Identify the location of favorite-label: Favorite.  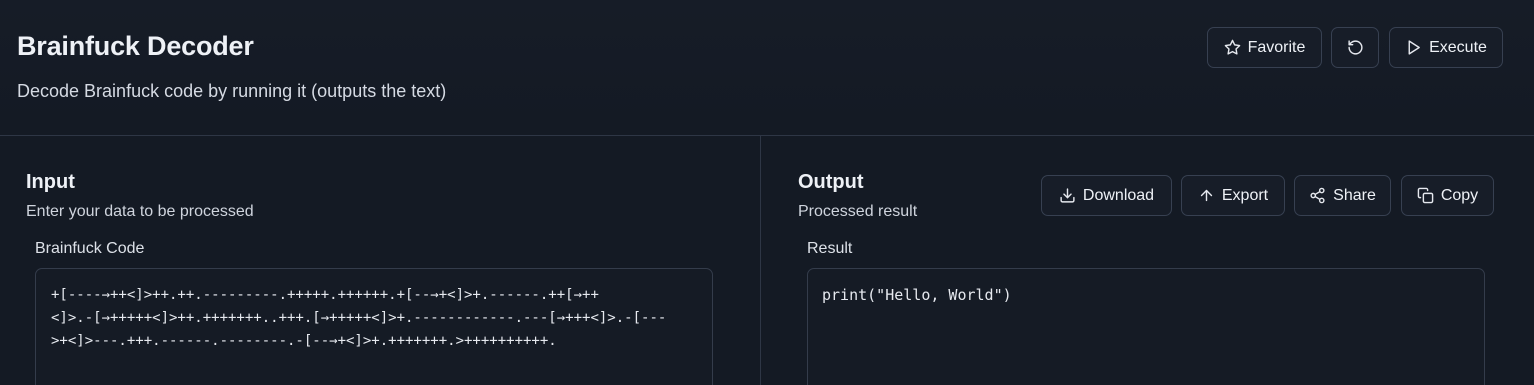
(1276, 47).